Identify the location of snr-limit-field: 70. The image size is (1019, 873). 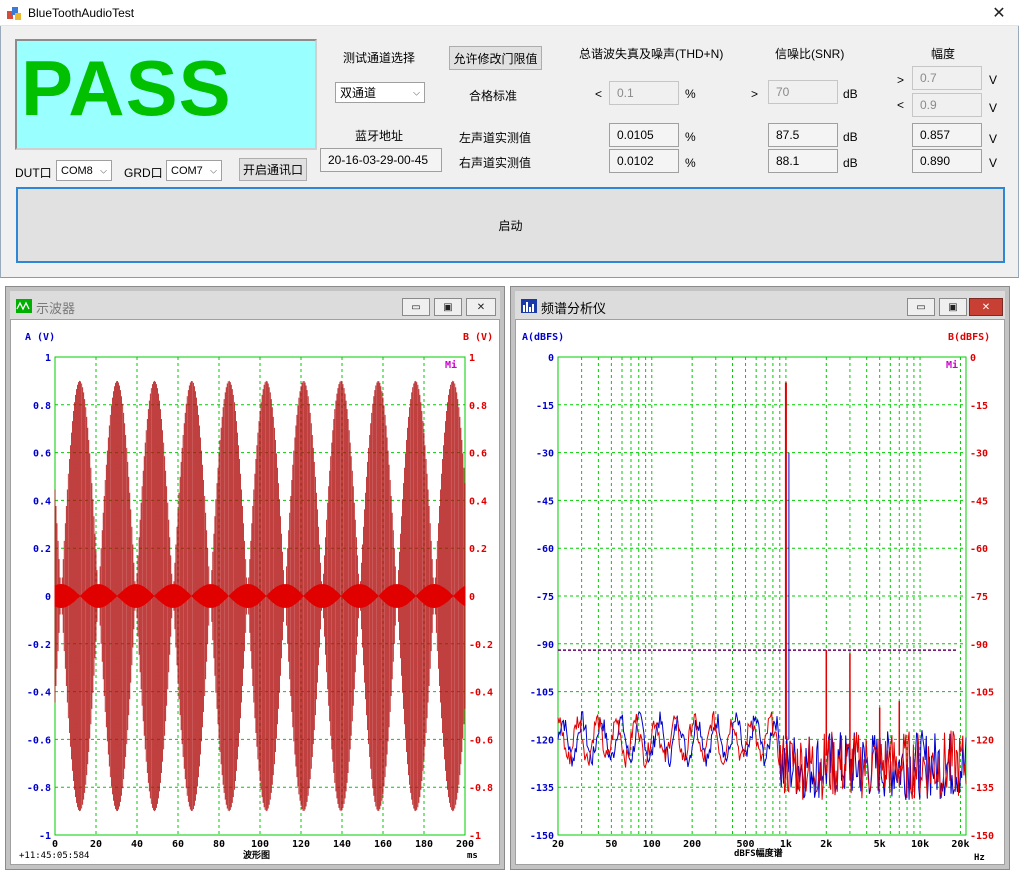
(803, 92).